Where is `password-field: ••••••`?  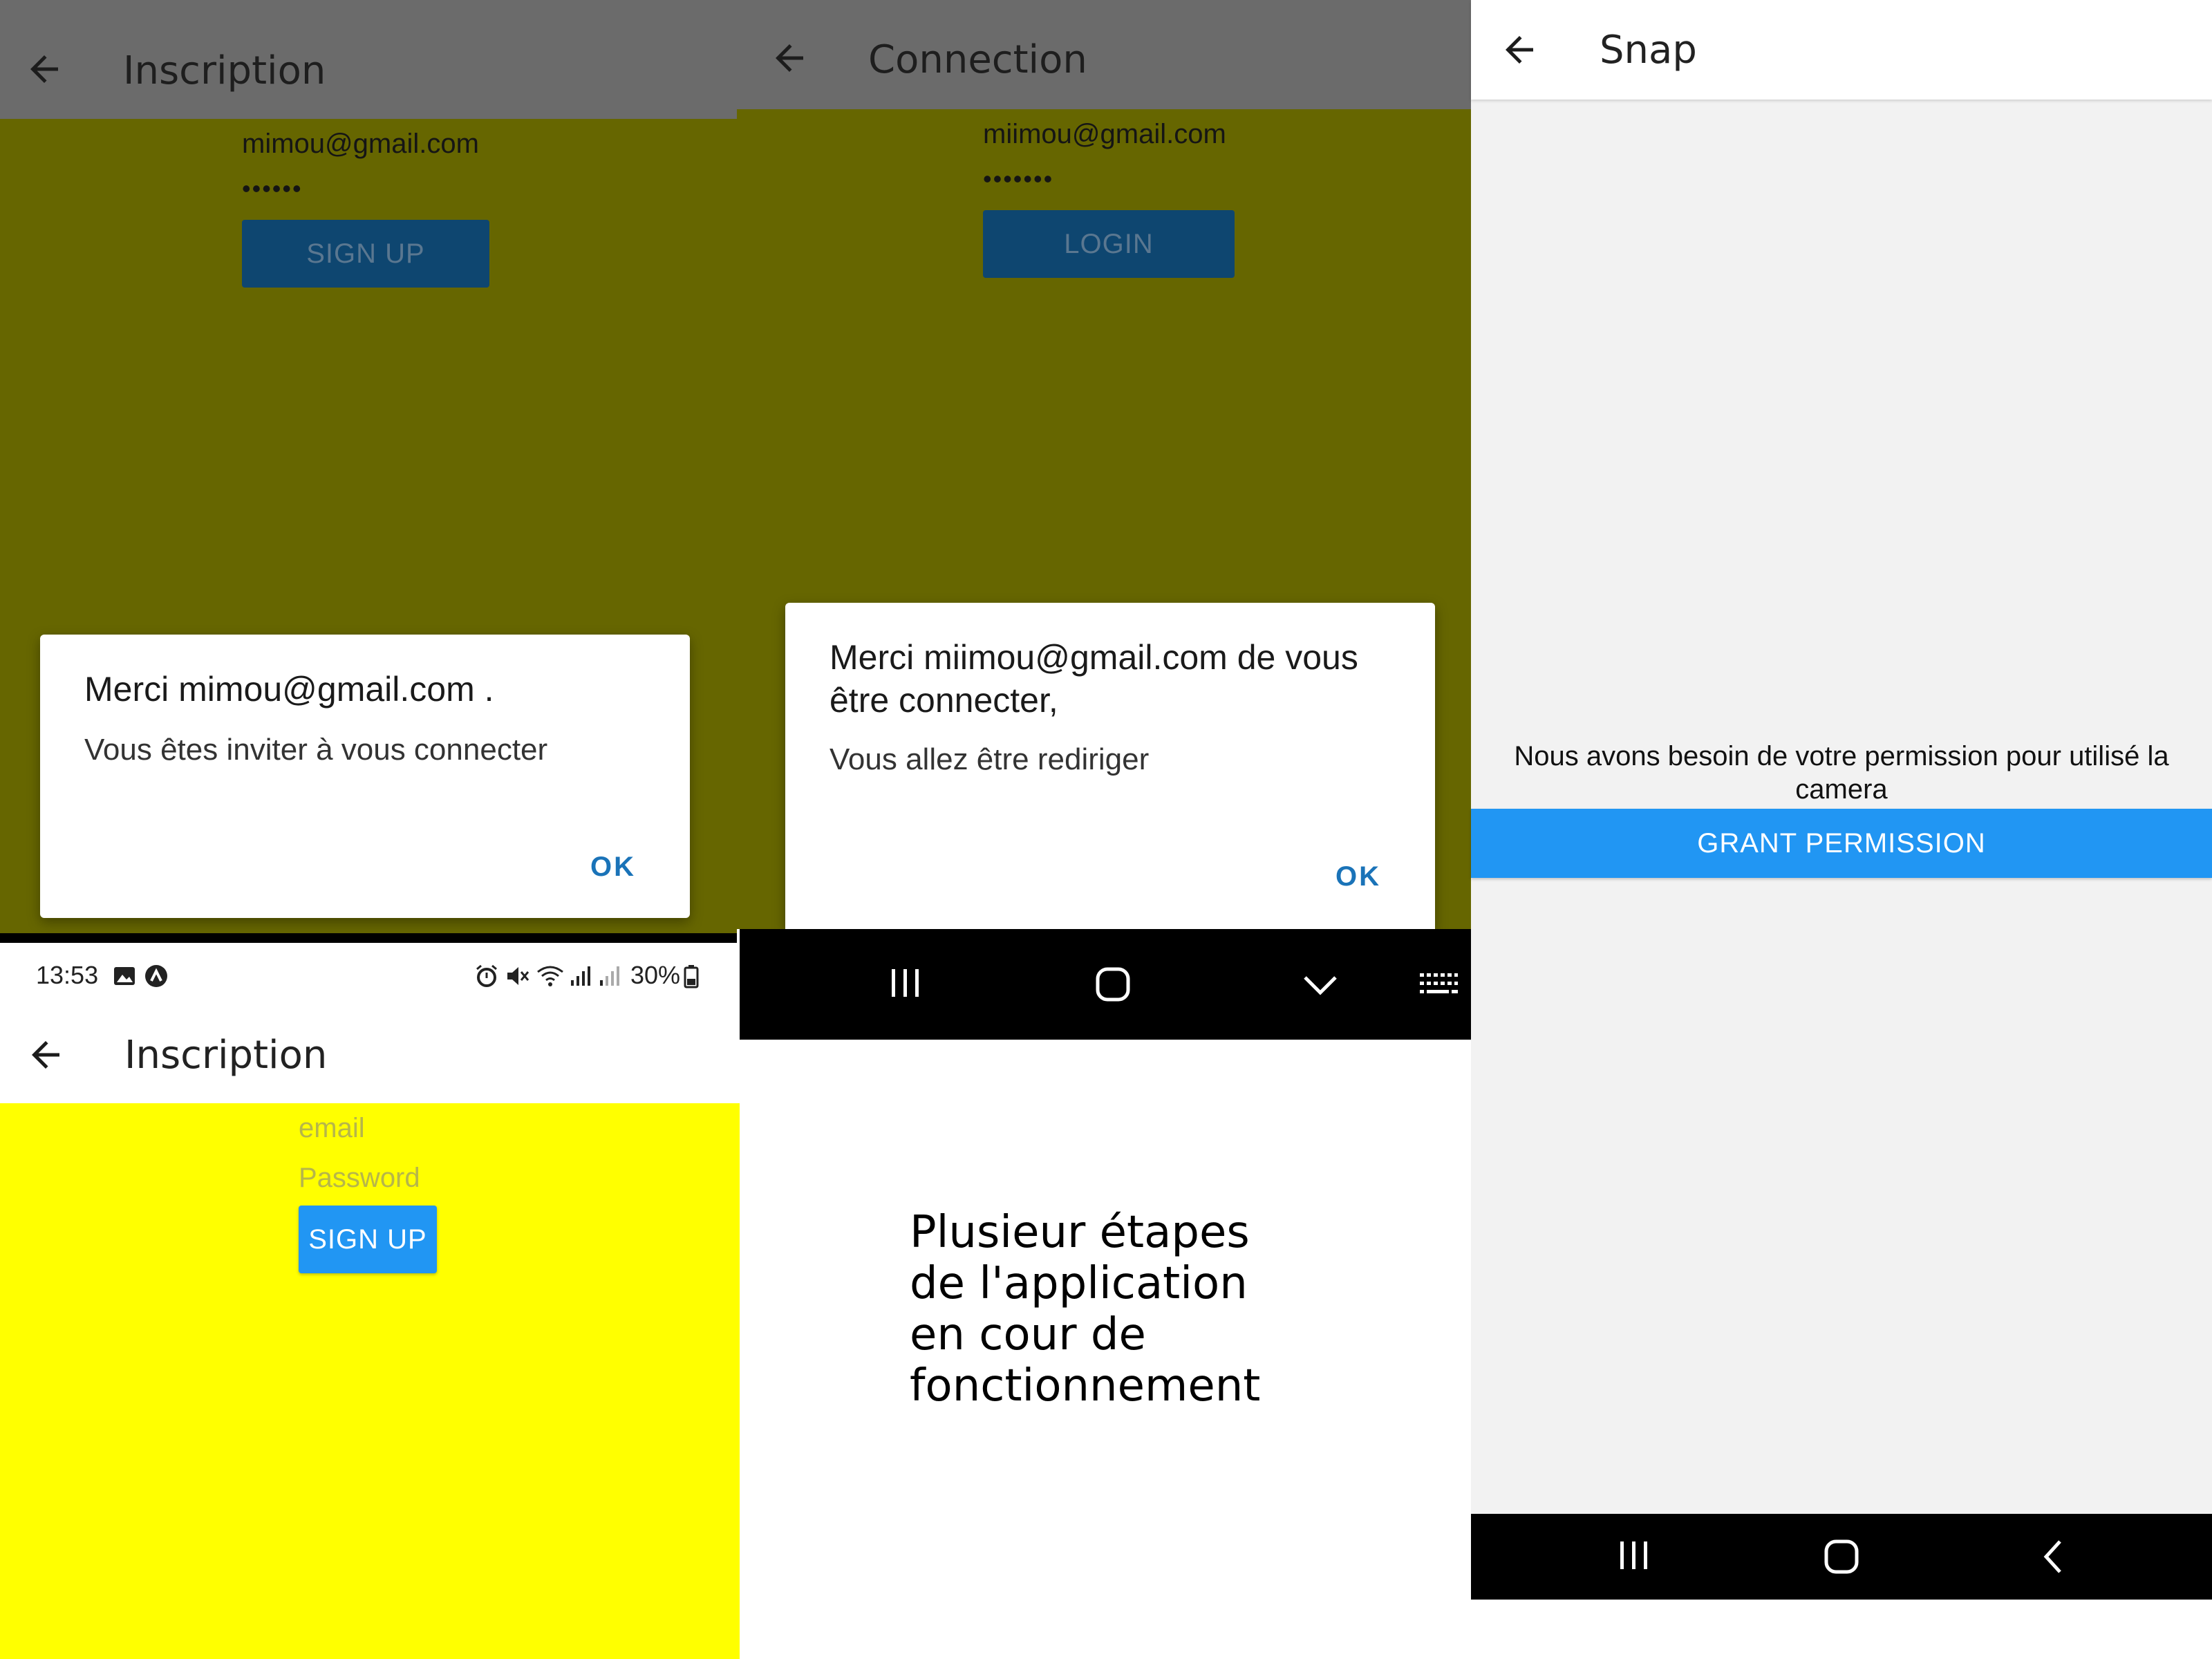
password-field: •••••• is located at coordinates (272, 188).